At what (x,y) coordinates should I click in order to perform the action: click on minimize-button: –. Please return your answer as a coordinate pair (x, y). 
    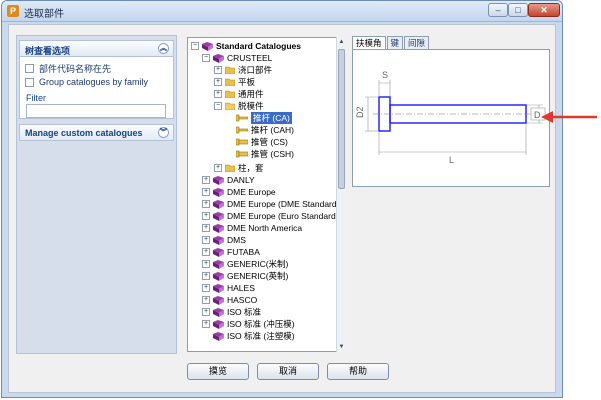
    Looking at the image, I should click on (498, 10).